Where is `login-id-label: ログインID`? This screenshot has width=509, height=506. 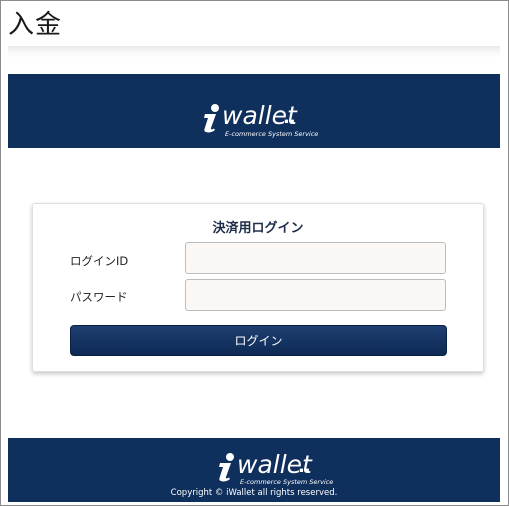 login-id-label: ログインID is located at coordinates (99, 261).